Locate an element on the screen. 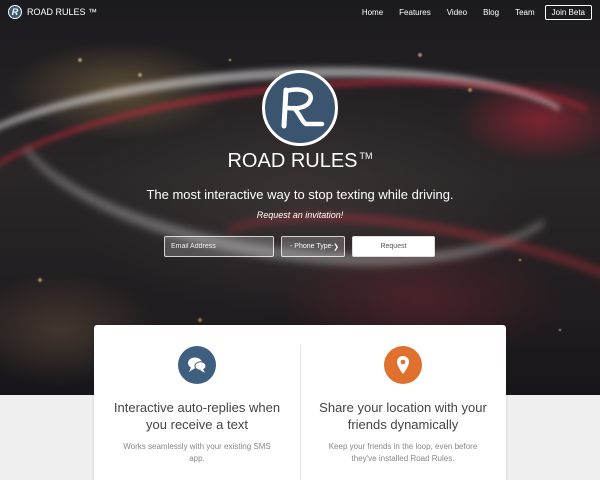 Image resolution: width=600 pixels, height=480 pixels. join-beta-button: Join Beta is located at coordinates (568, 12).